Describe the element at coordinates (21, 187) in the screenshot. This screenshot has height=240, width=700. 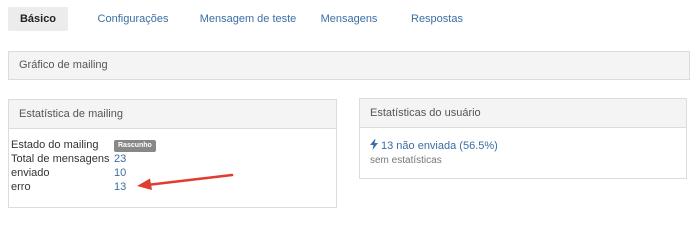
I see `error-label: erro` at that location.